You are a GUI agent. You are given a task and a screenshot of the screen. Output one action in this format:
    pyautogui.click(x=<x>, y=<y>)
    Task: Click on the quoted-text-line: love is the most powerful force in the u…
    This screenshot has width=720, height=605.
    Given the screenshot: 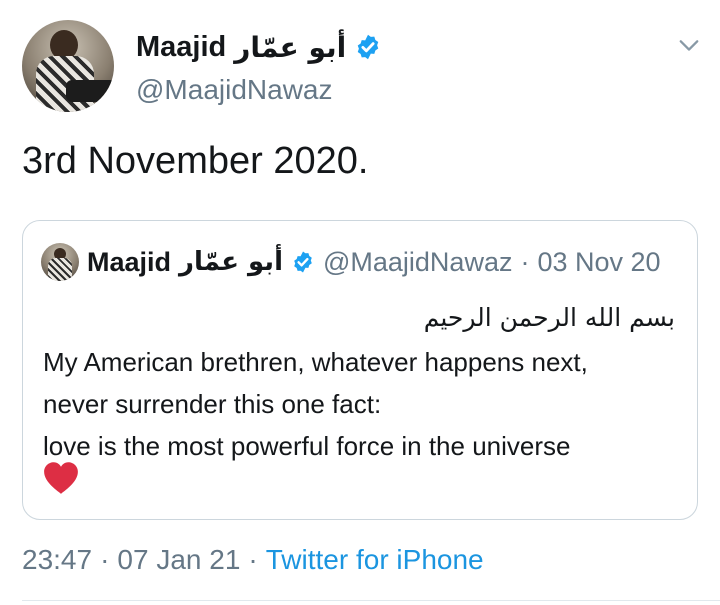 What is the action you would take?
    pyautogui.click(x=307, y=446)
    